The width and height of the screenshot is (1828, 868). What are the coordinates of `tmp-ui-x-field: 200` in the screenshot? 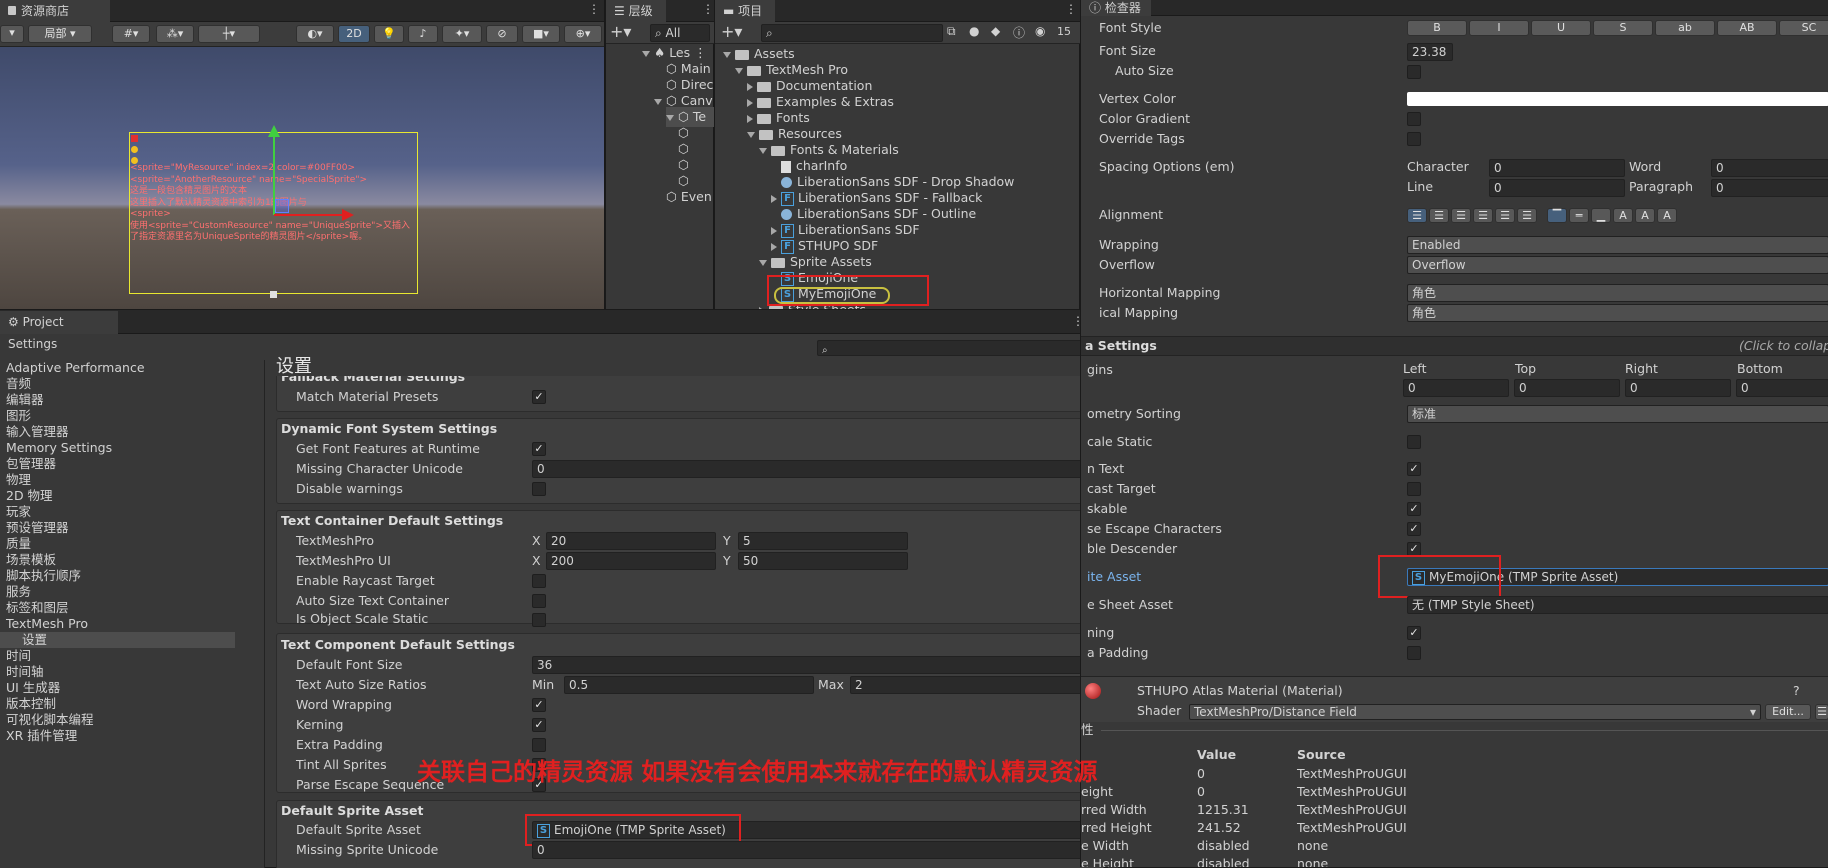 It's located at (631, 561).